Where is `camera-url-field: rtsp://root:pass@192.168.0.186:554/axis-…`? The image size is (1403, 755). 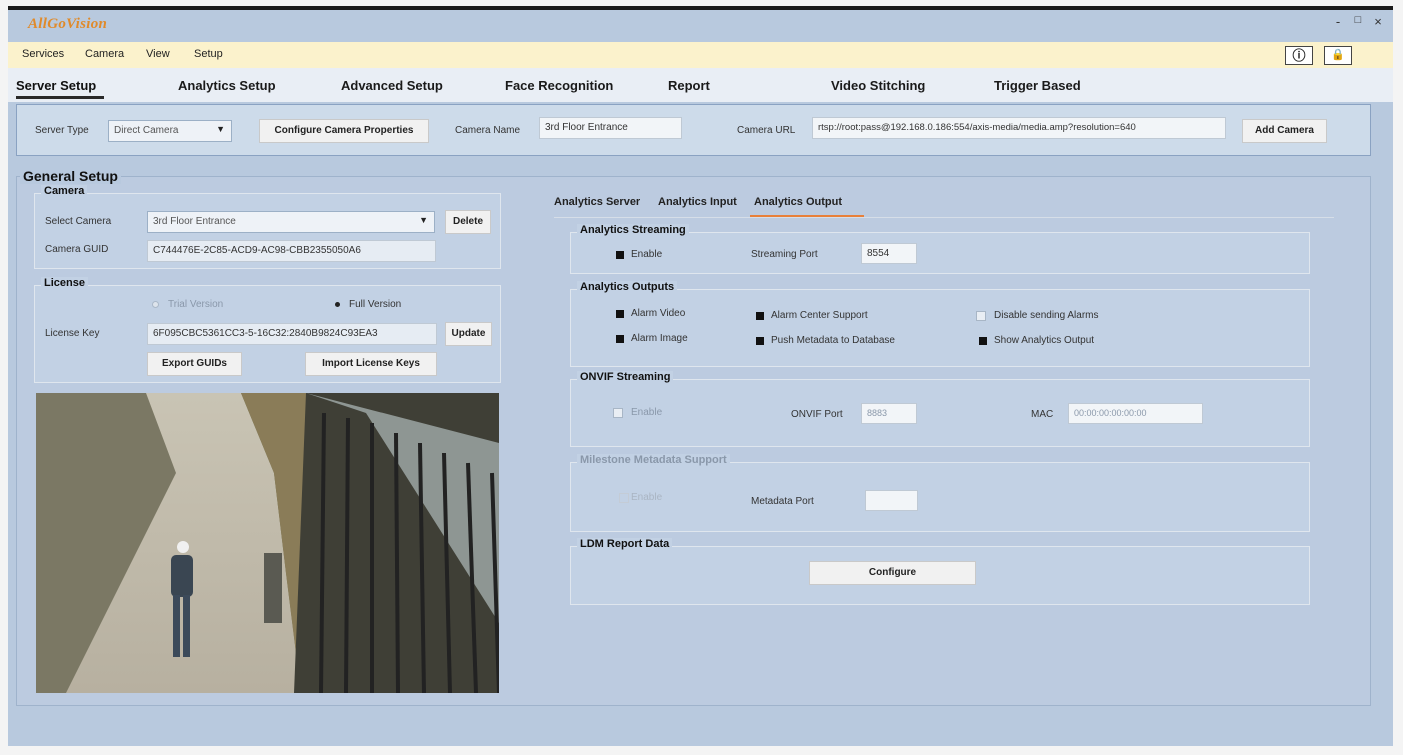
camera-url-field: rtsp://root:pass@192.168.0.186:554/axis-… is located at coordinates (1019, 128).